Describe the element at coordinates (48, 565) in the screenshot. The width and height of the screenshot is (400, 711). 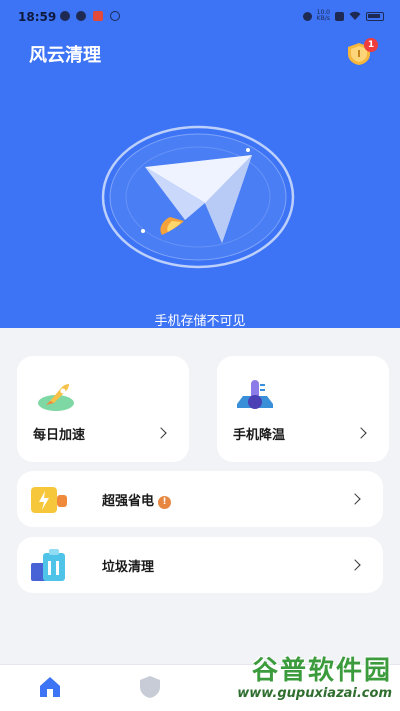
I see `trash-clean-icon` at that location.